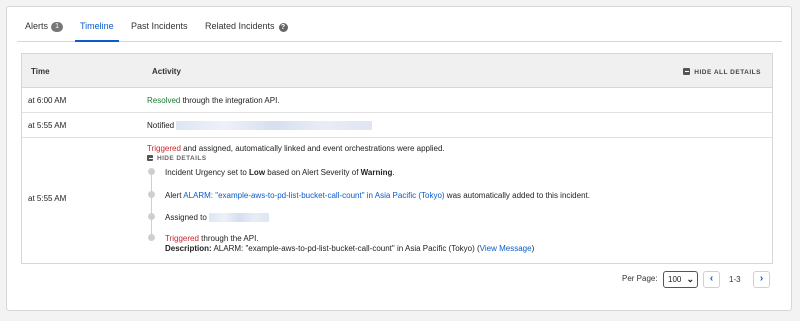  Describe the element at coordinates (727, 72) in the screenshot. I see `hide-all-details-label: HIDE ALL DETAILS` at that location.